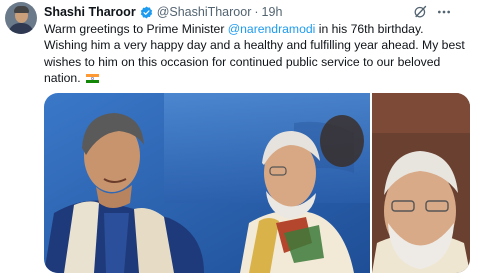 Image resolution: width=480 pixels, height=273 pixels. What do you see at coordinates (444, 12) in the screenshot?
I see `more-icon` at bounding box center [444, 12].